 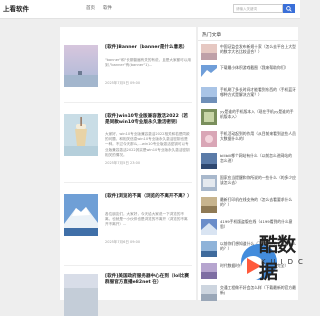 What do you see at coordinates (258, 202) in the screenshot?
I see `sidebar-item-title: 最新打印机在线支持的（怎么去看要求什么的？）` at bounding box center [258, 202].